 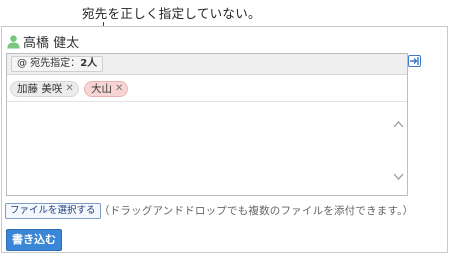 I want to click on annotation-text: 宛先を正しく指定していない。, so click(x=171, y=13).